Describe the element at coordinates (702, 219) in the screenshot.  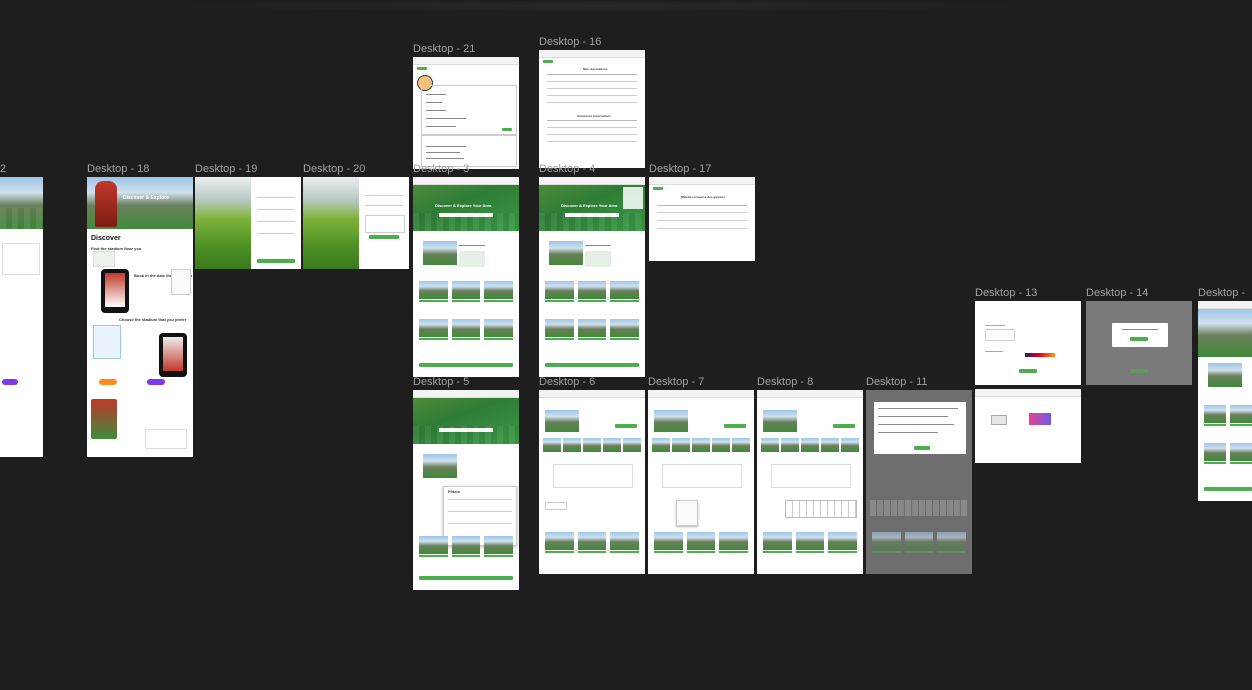
I see `frame-desktop-17: Matchs en bourse des garçons` at that location.